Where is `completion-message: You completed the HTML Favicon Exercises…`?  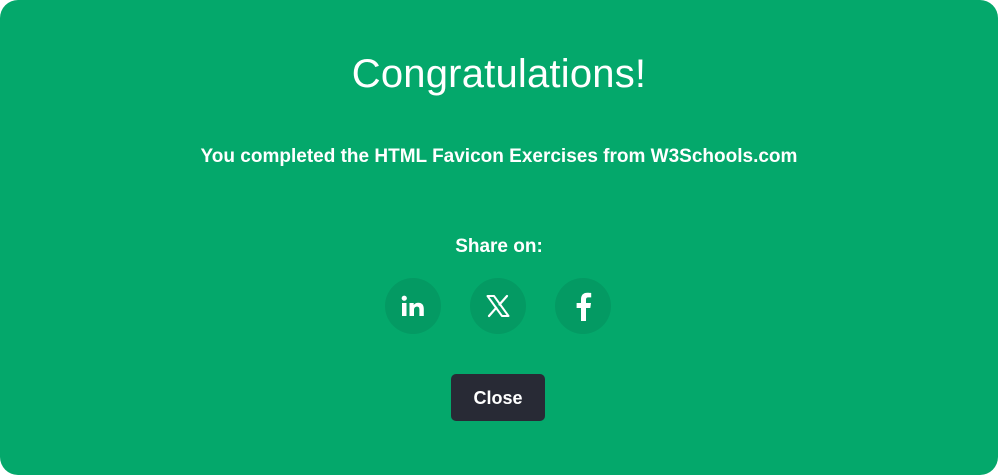 completion-message: You completed the HTML Favicon Exercises… is located at coordinates (499, 156).